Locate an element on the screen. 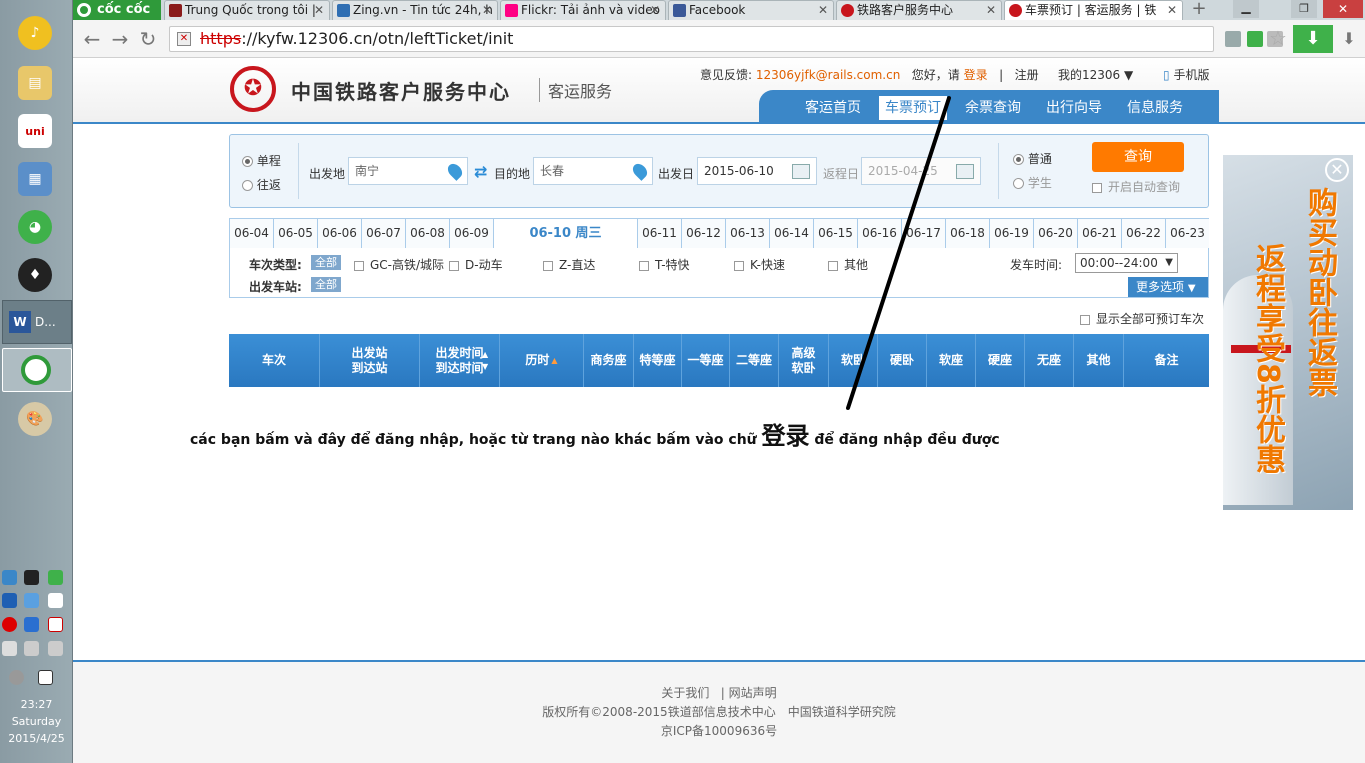 The width and height of the screenshot is (1365, 763). file-explorer-icon: ▤ is located at coordinates (35, 83).